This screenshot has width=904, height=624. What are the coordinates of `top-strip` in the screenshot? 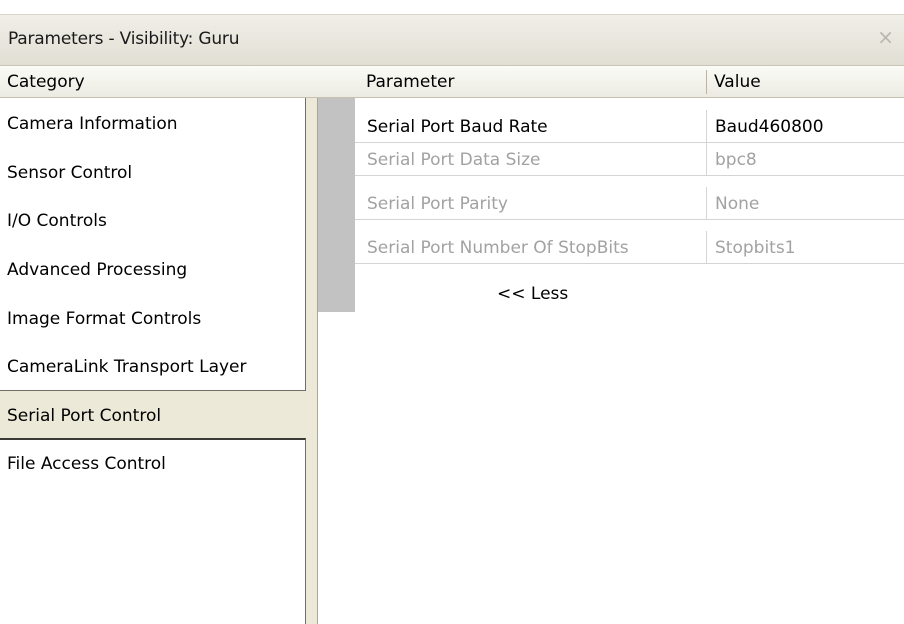 It's located at (452, 7).